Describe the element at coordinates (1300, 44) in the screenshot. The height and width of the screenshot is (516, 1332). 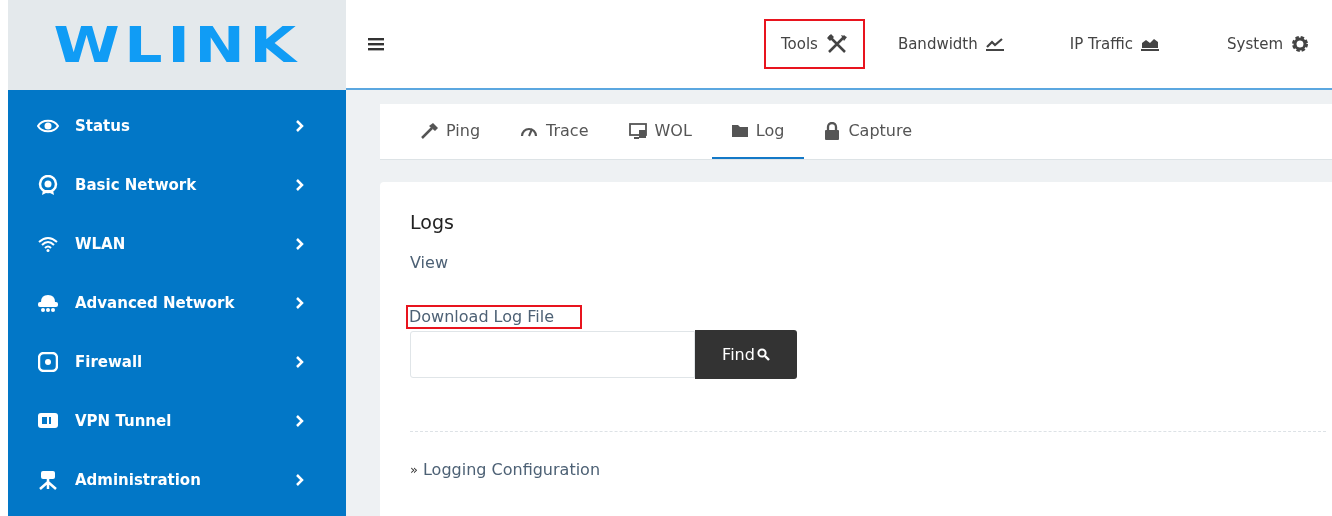
I see `settings-icon` at that location.